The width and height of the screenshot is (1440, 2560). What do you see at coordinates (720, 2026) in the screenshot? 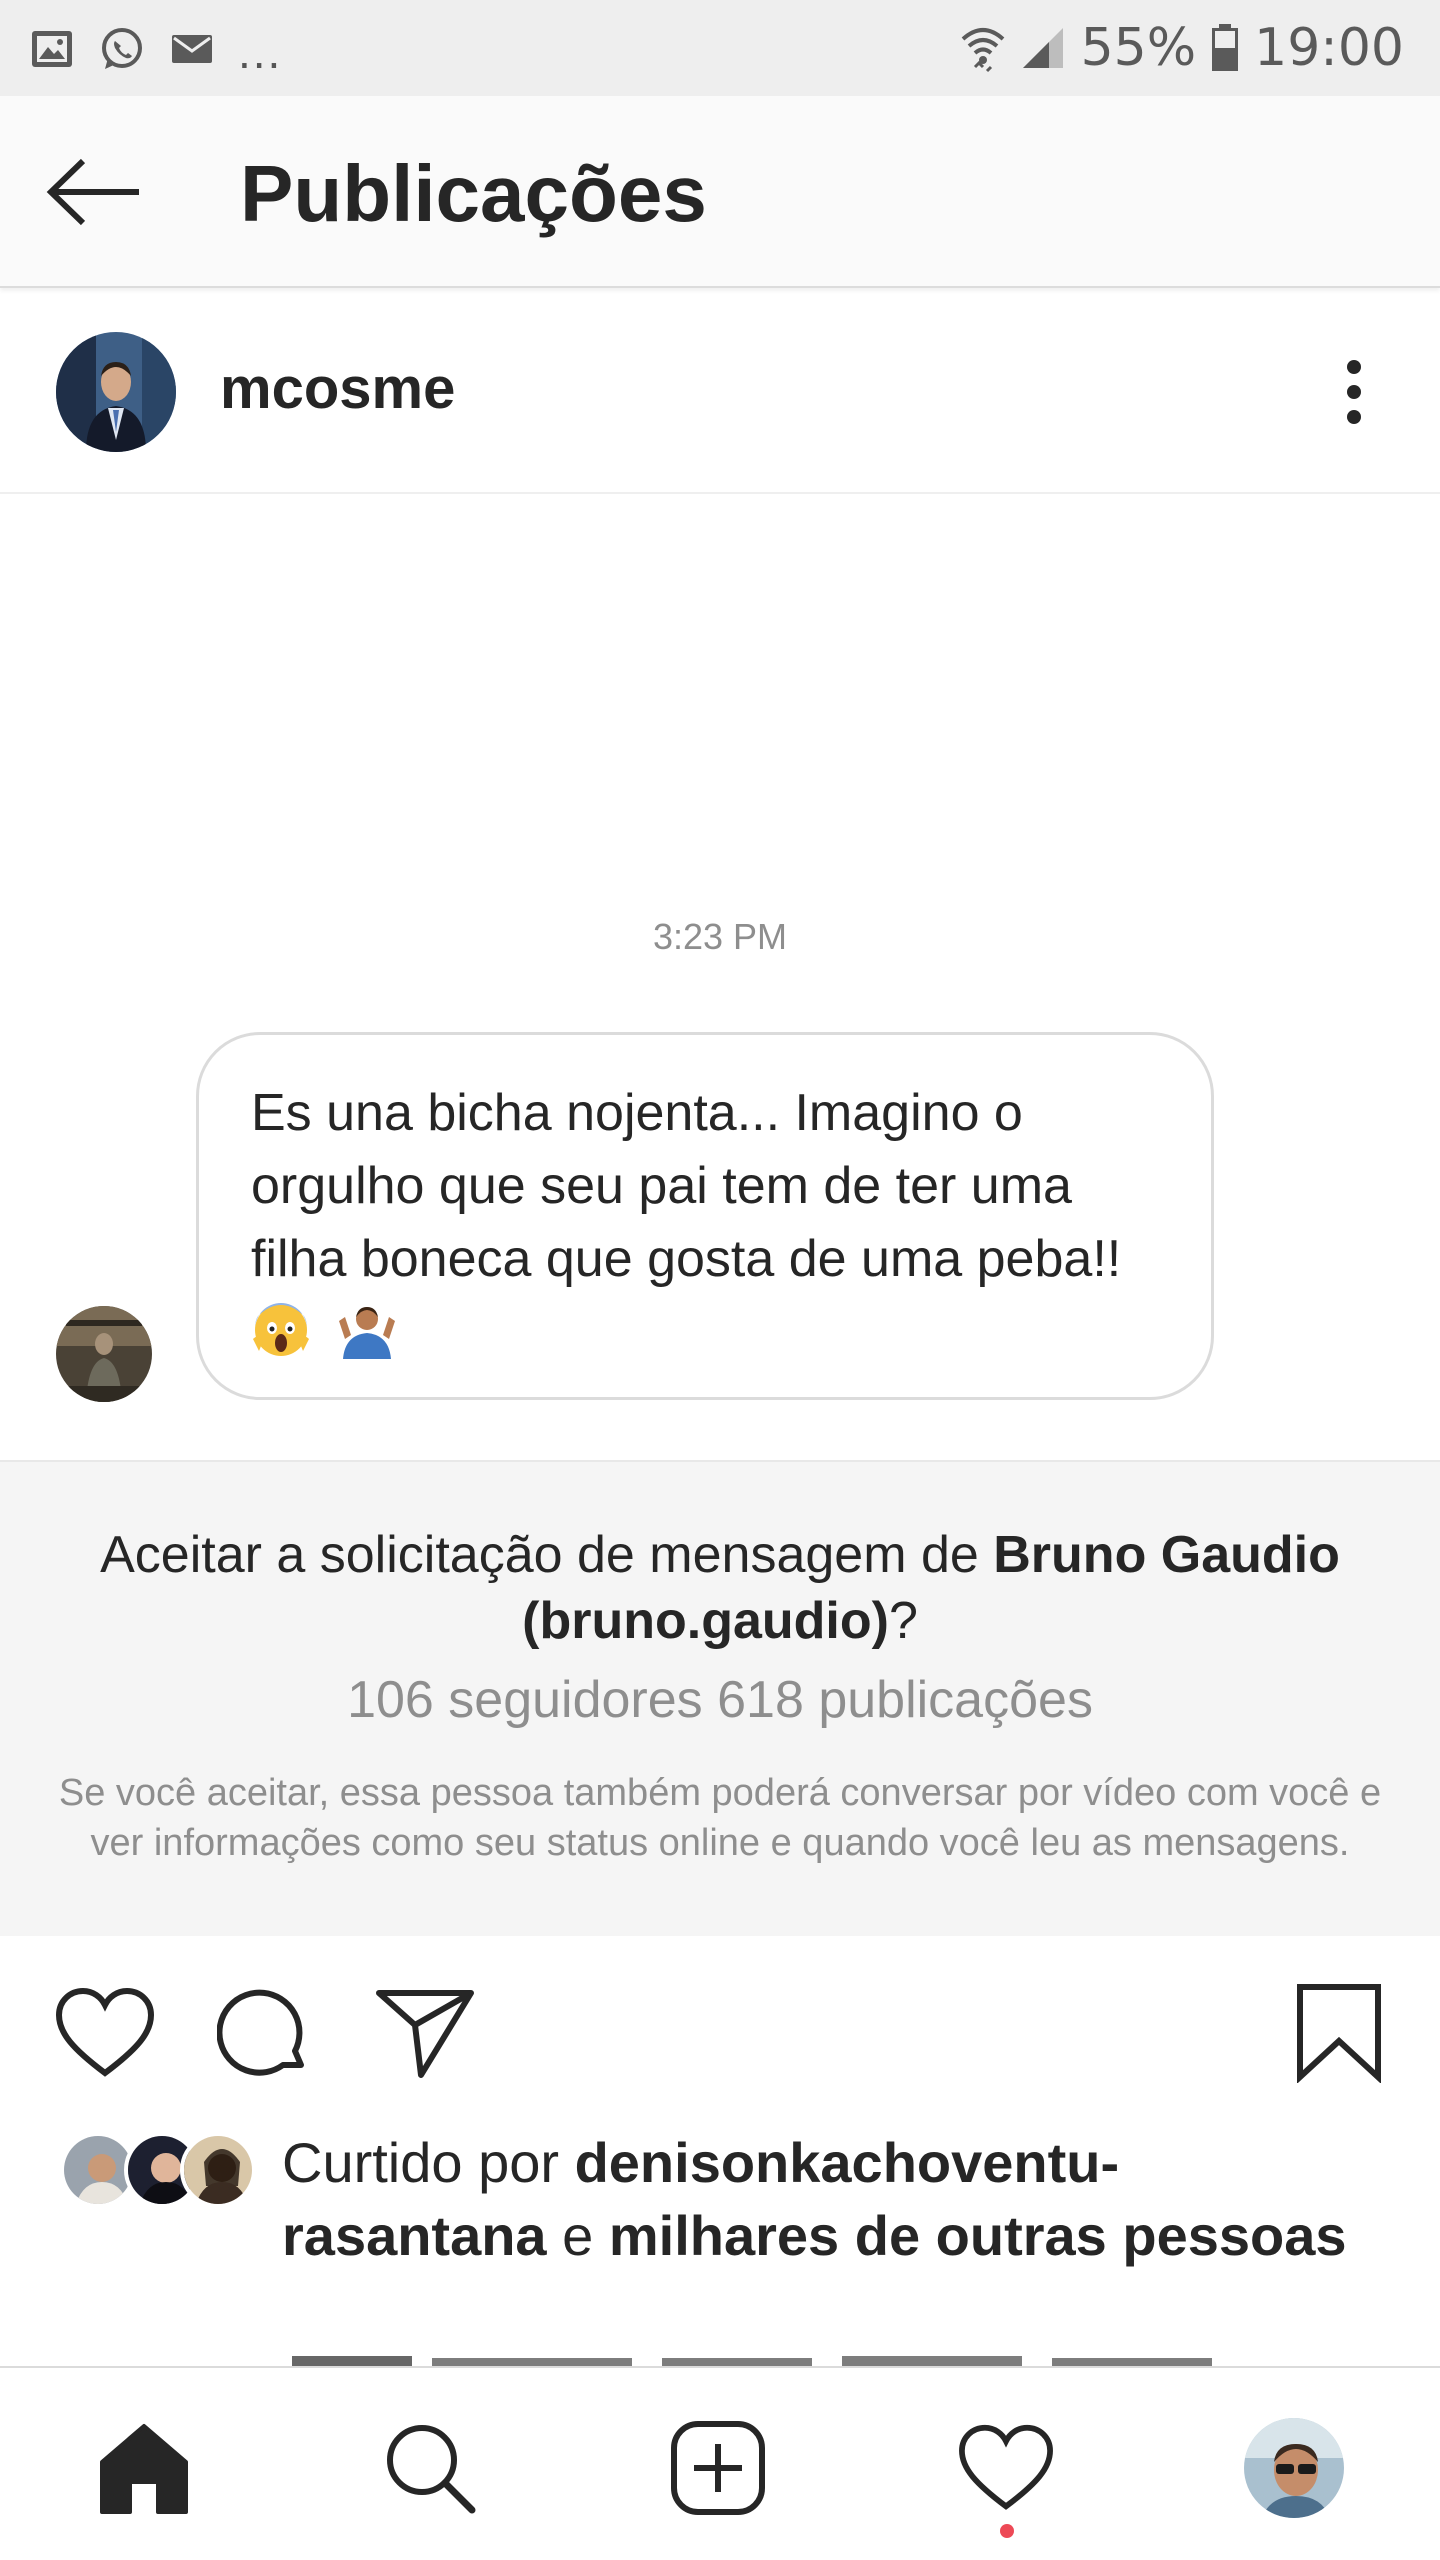
I see `post-action-bar` at bounding box center [720, 2026].